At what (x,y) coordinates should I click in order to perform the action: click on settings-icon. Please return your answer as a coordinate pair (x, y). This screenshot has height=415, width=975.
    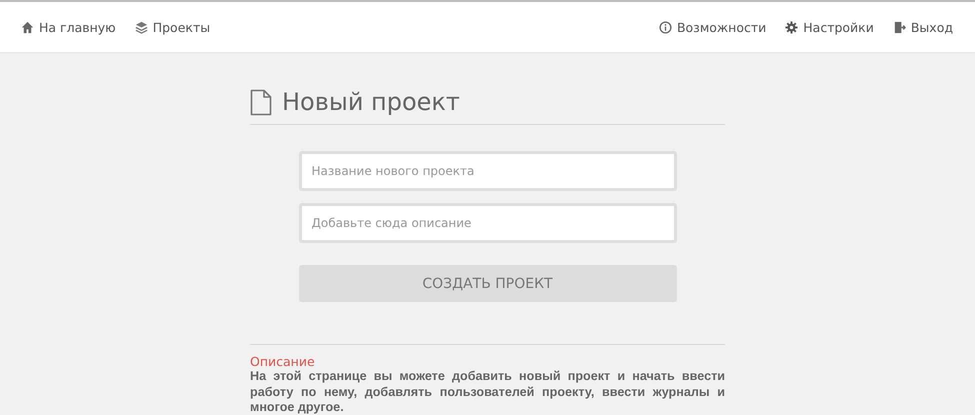
    Looking at the image, I should click on (791, 27).